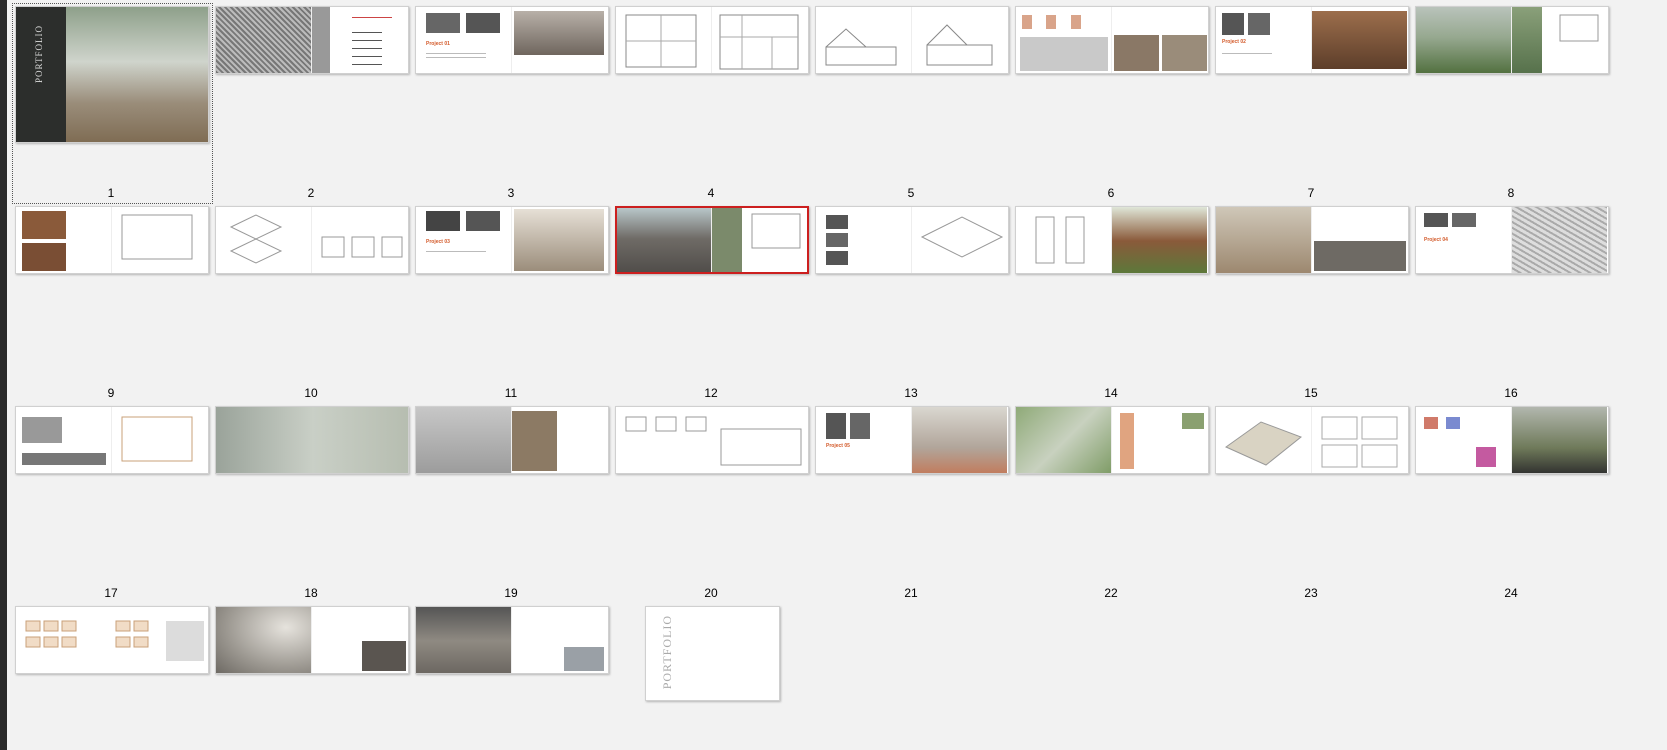  I want to click on page-thumbnail-3: Project 01, so click(512, 40).